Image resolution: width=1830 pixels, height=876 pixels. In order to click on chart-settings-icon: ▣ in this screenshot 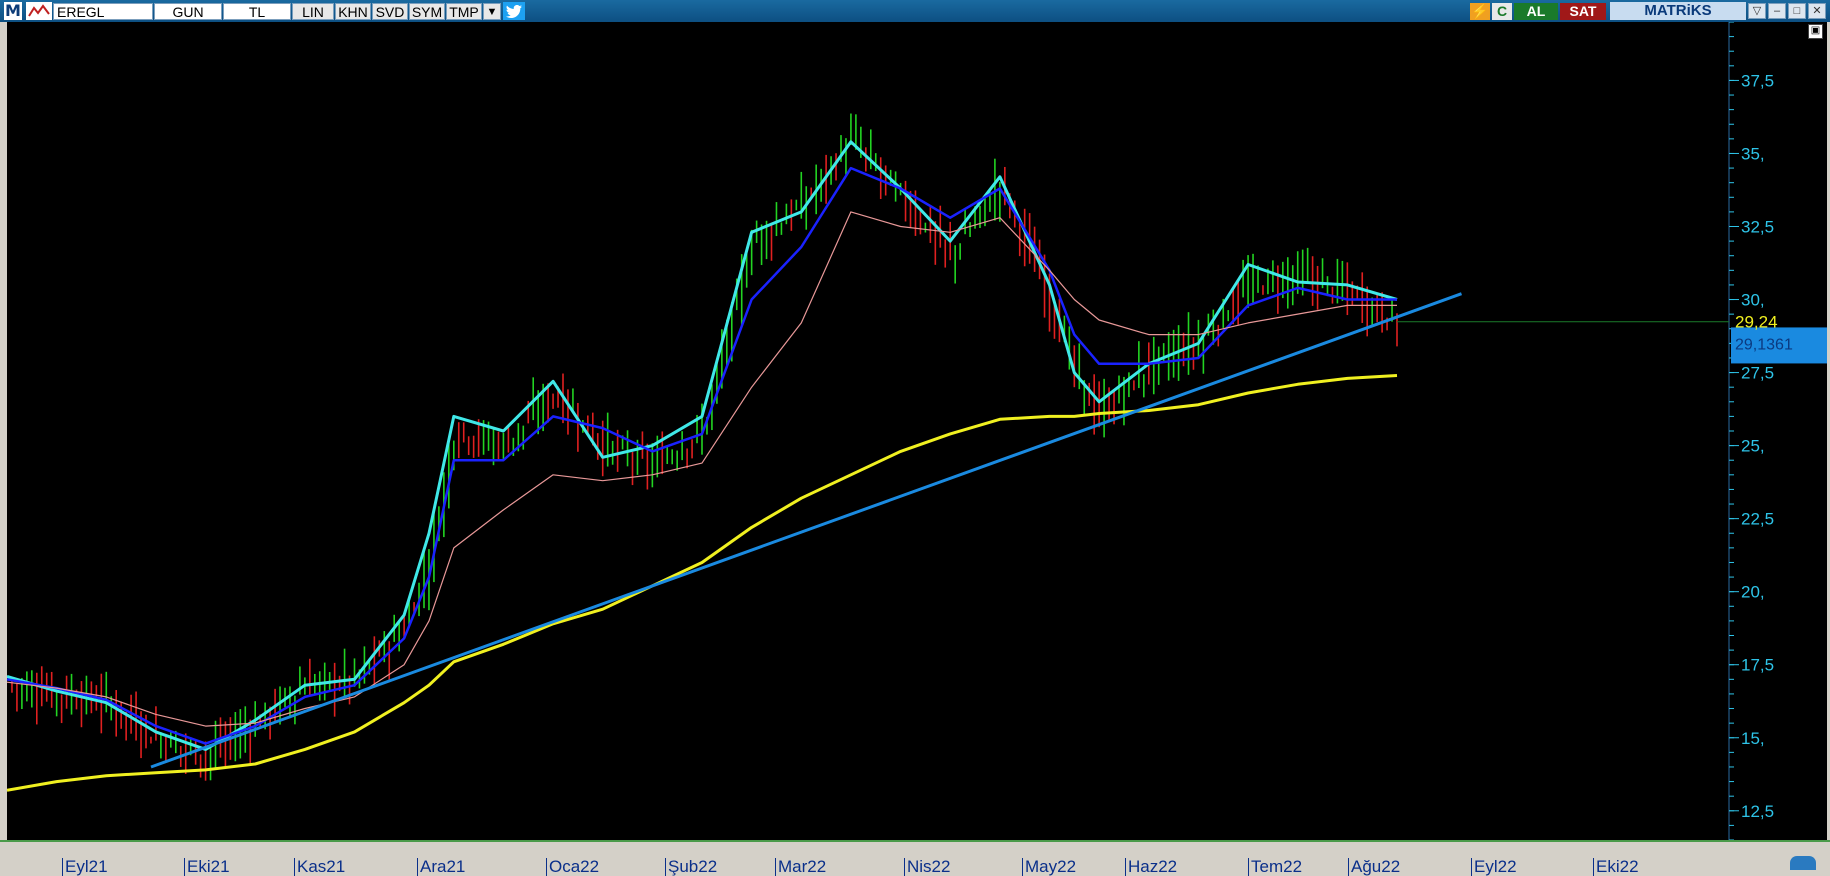, I will do `click(1815, 31)`.